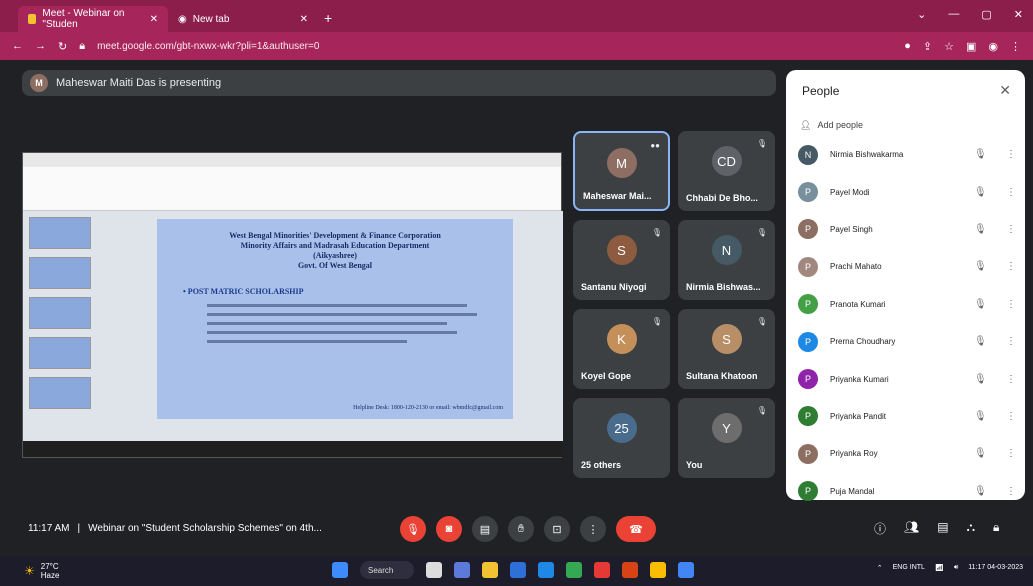 The height and width of the screenshot is (586, 1033). Describe the element at coordinates (908, 266) in the screenshot. I see `list-item: P Prachi Mahato 🎙︎ ⋮` at that location.